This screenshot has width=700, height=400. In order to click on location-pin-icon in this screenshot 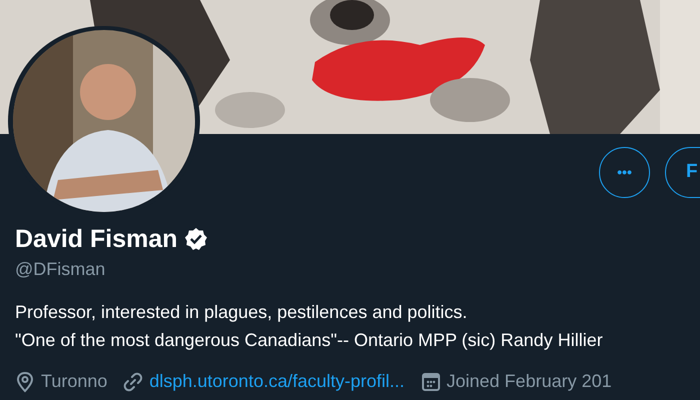, I will do `click(25, 381)`.